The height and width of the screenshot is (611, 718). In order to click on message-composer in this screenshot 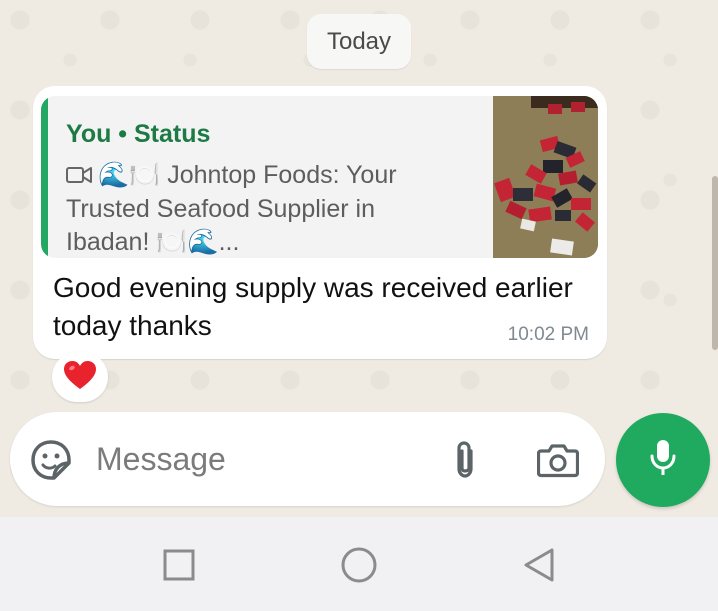, I will do `click(307, 459)`.